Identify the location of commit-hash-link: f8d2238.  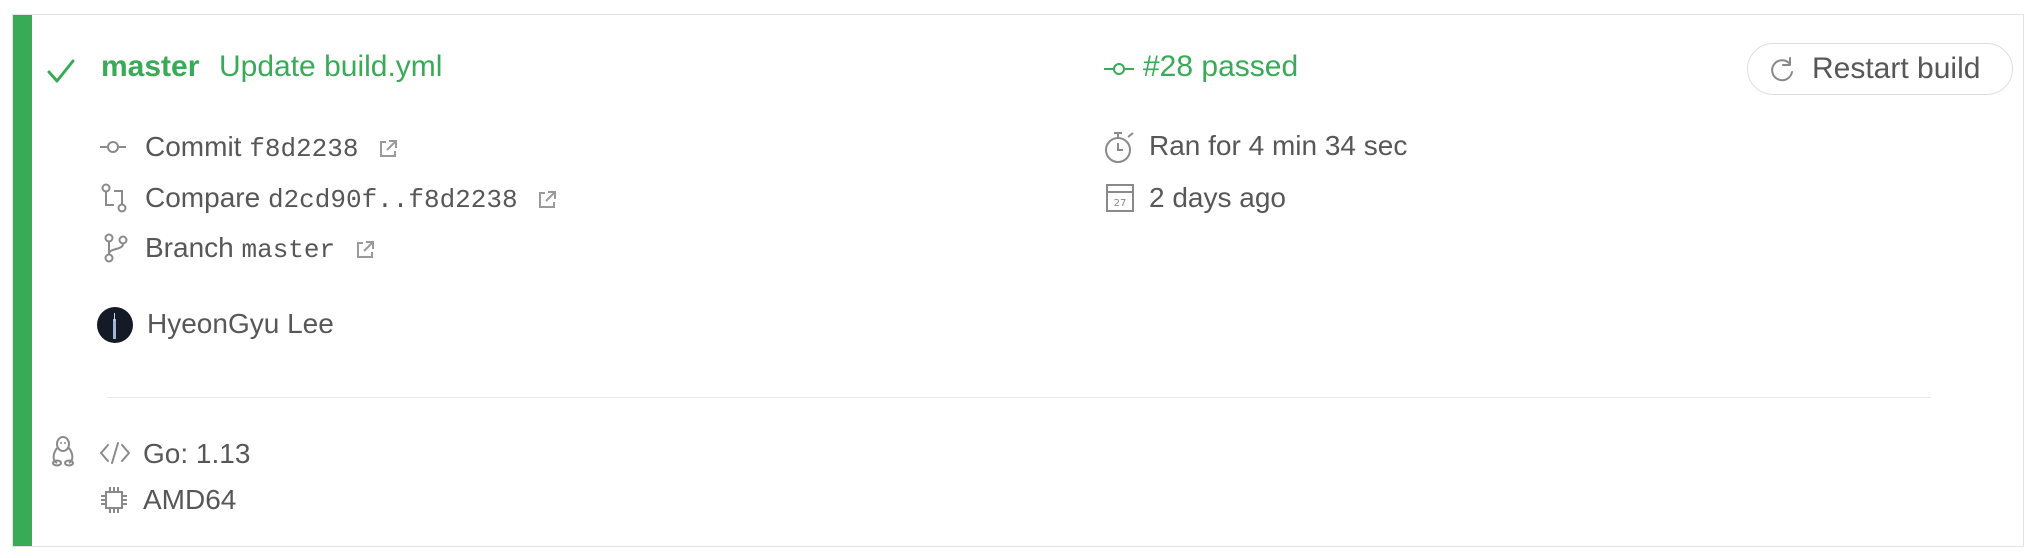
(303, 149).